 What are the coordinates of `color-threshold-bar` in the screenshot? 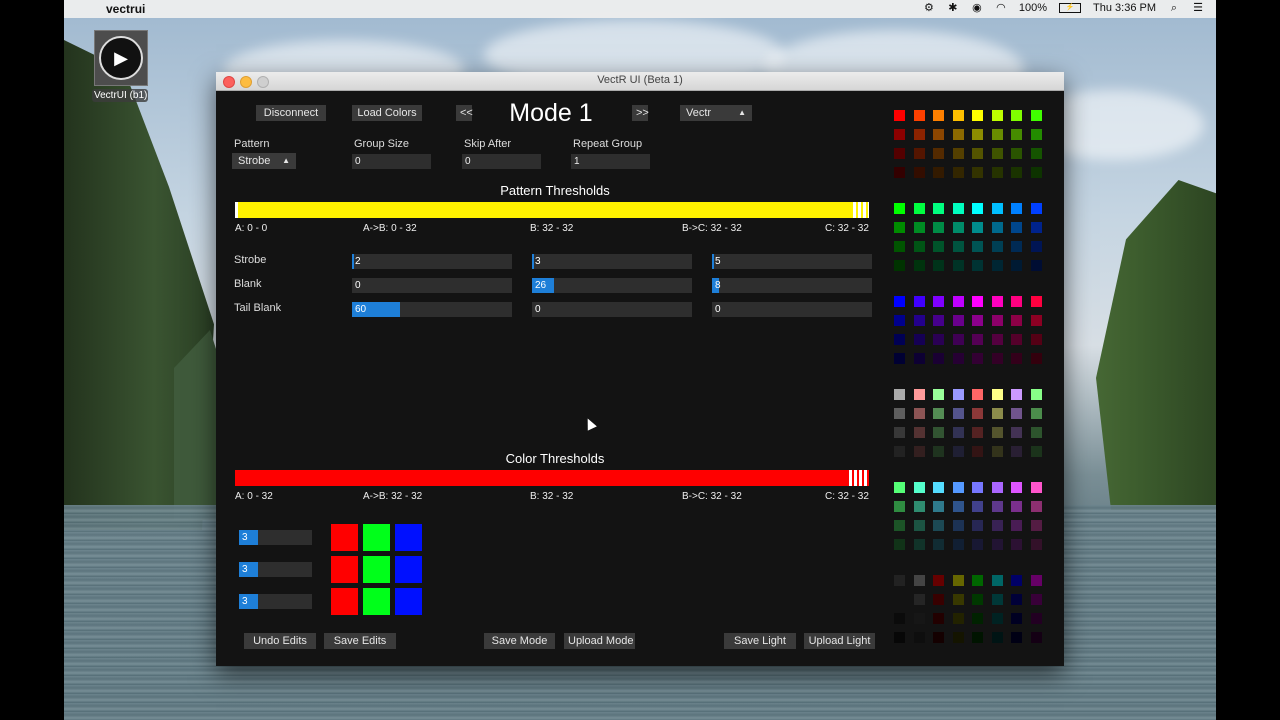 It's located at (552, 478).